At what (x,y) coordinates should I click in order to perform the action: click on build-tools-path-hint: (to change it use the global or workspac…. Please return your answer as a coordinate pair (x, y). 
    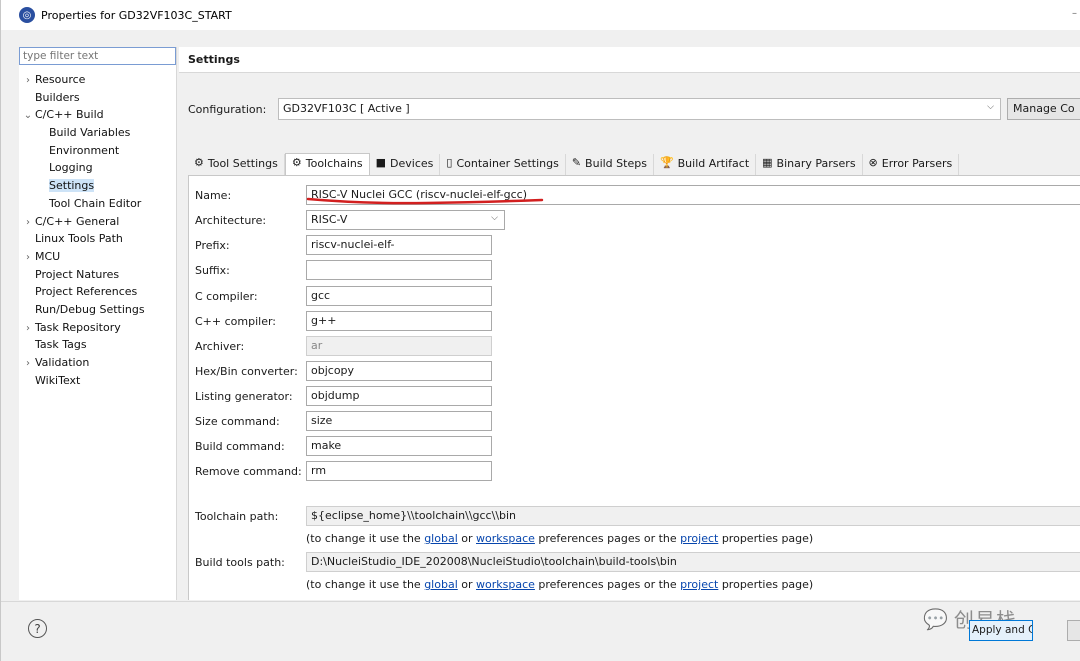
    Looking at the image, I should click on (559, 584).